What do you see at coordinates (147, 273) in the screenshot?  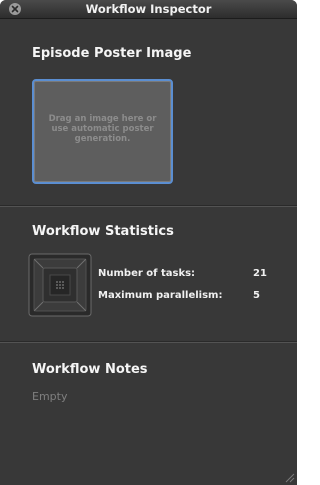 I see `stat-label-tasks: Number of tasks:` at bounding box center [147, 273].